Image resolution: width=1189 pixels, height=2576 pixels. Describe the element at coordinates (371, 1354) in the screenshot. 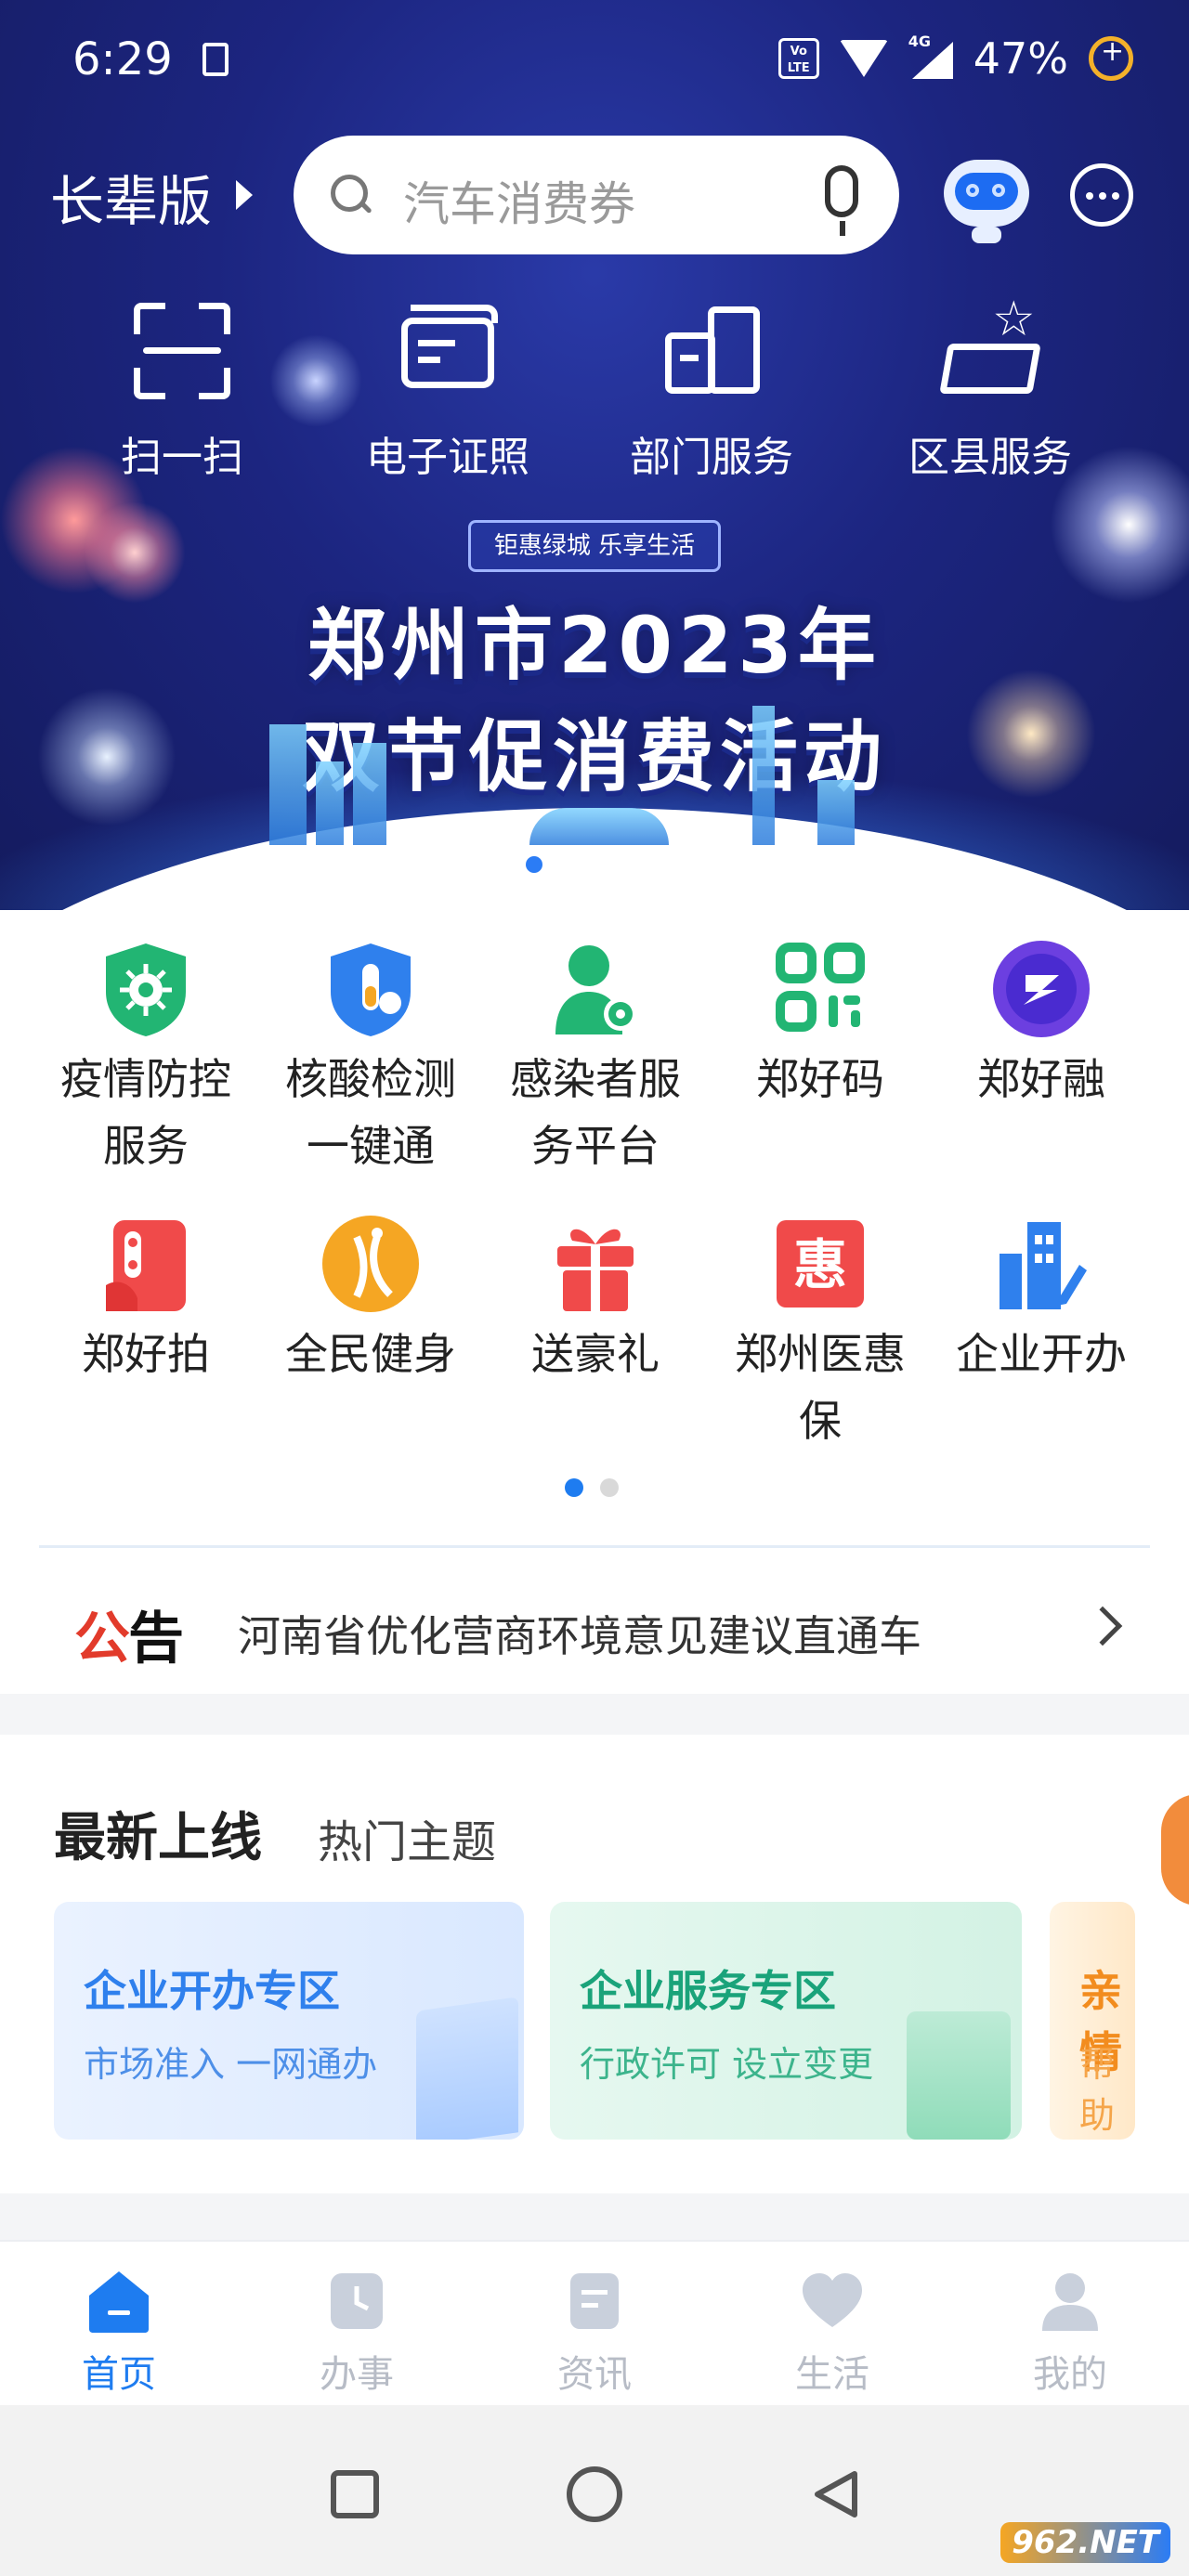

I see `service-label: 全民健身` at that location.